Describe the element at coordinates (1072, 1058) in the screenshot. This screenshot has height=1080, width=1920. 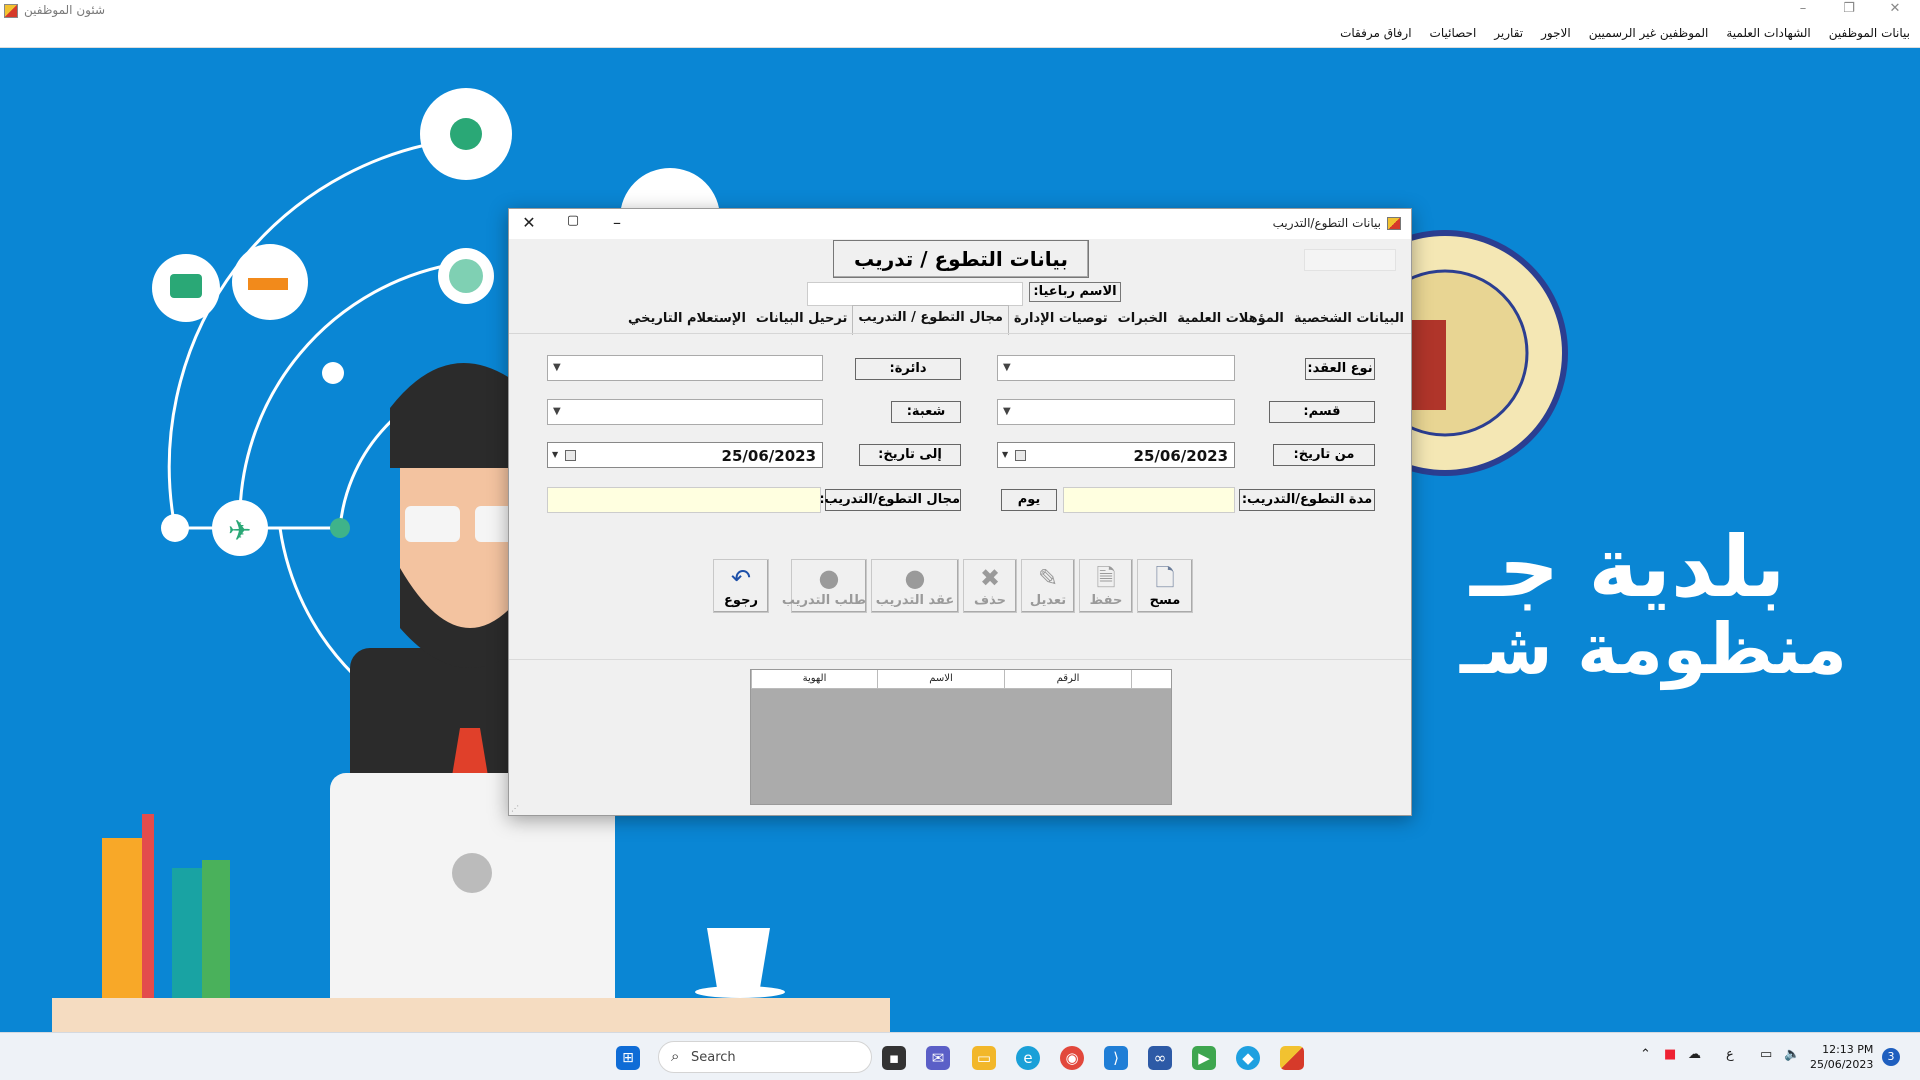
I see `chrome-browser-icon: ◉` at that location.